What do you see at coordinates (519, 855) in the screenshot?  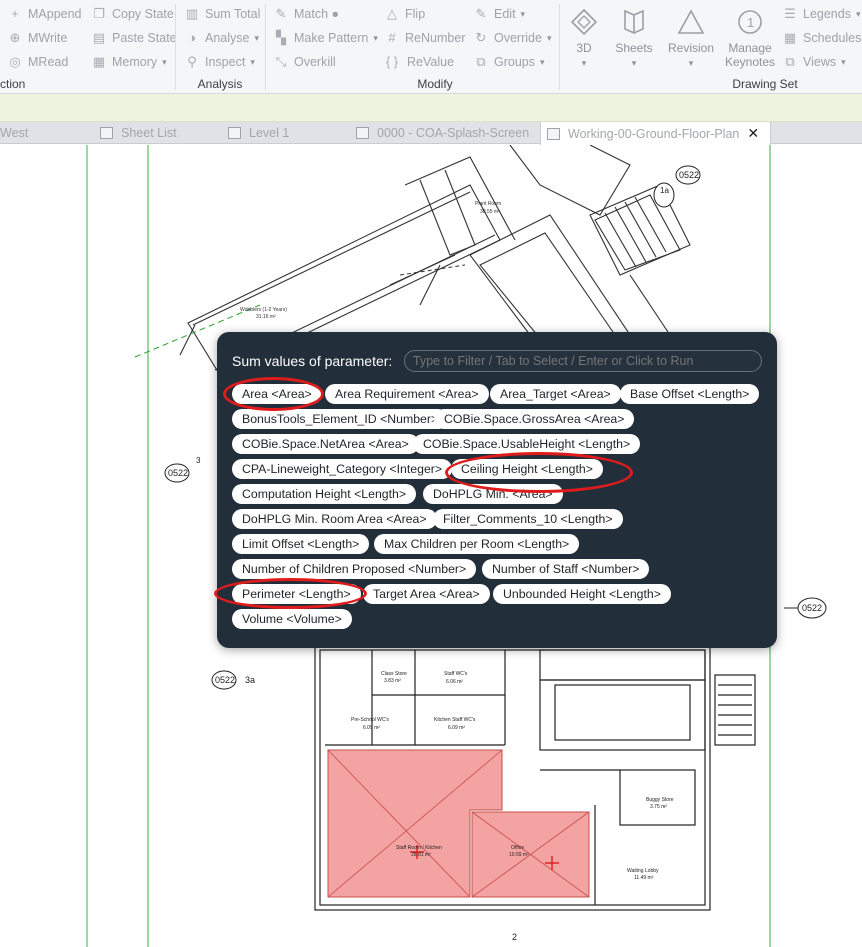 I see `svg-text: 10.59 m²` at bounding box center [519, 855].